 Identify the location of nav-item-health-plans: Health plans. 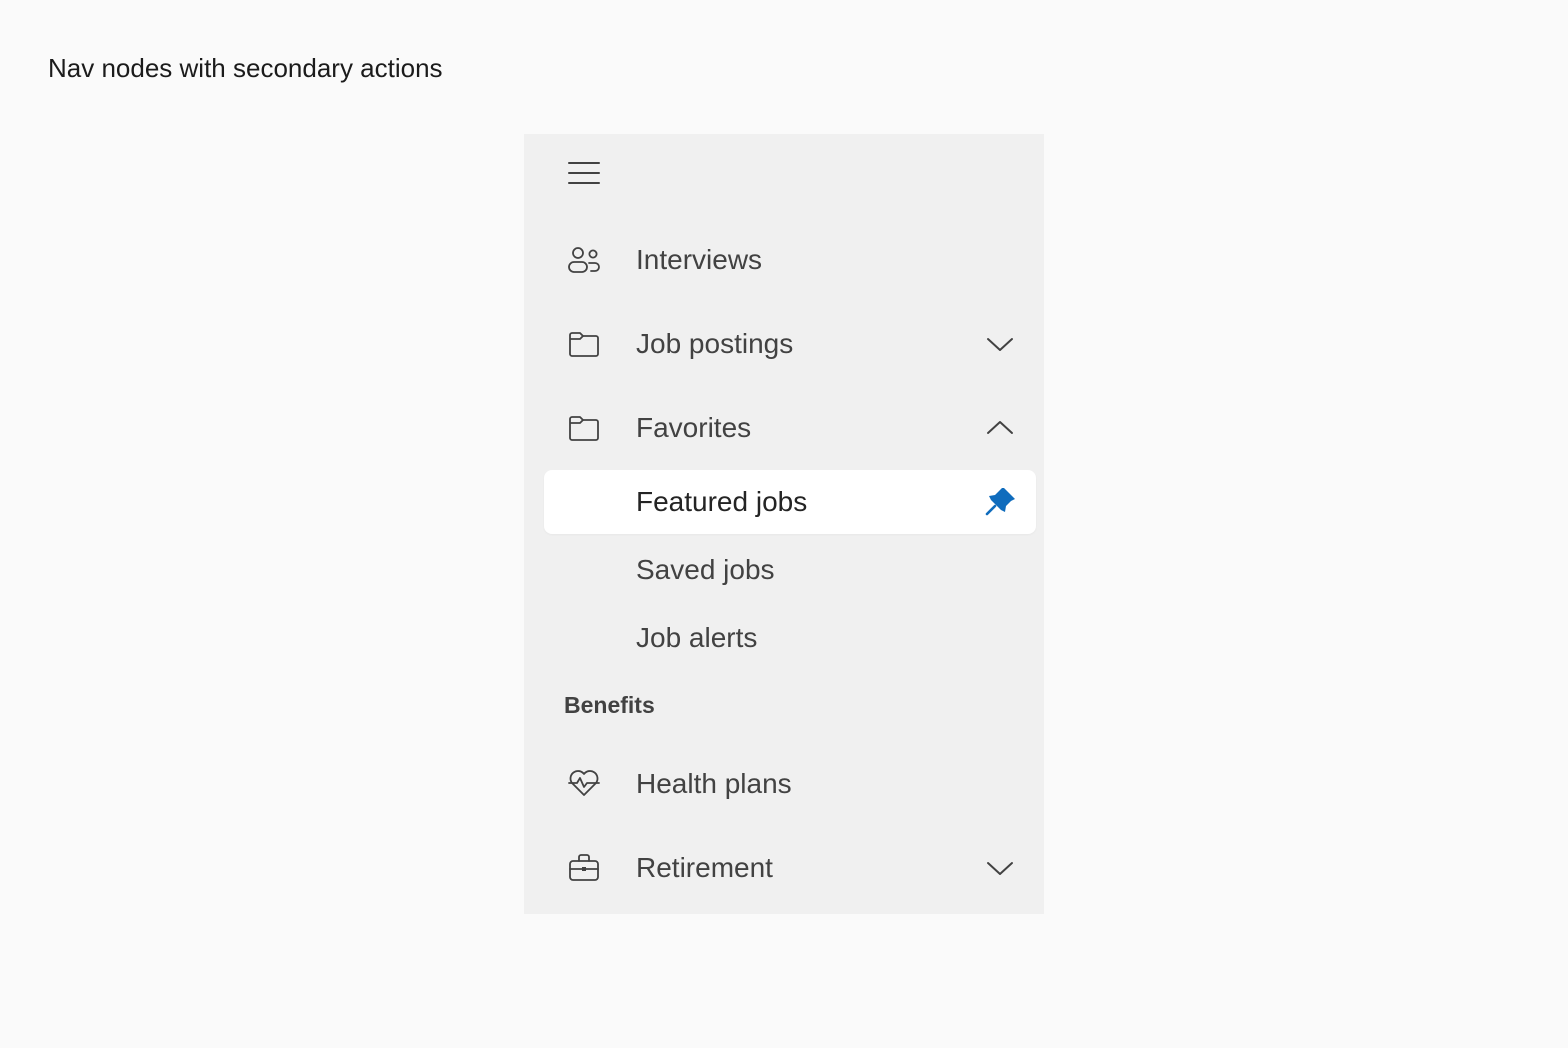
(784, 784).